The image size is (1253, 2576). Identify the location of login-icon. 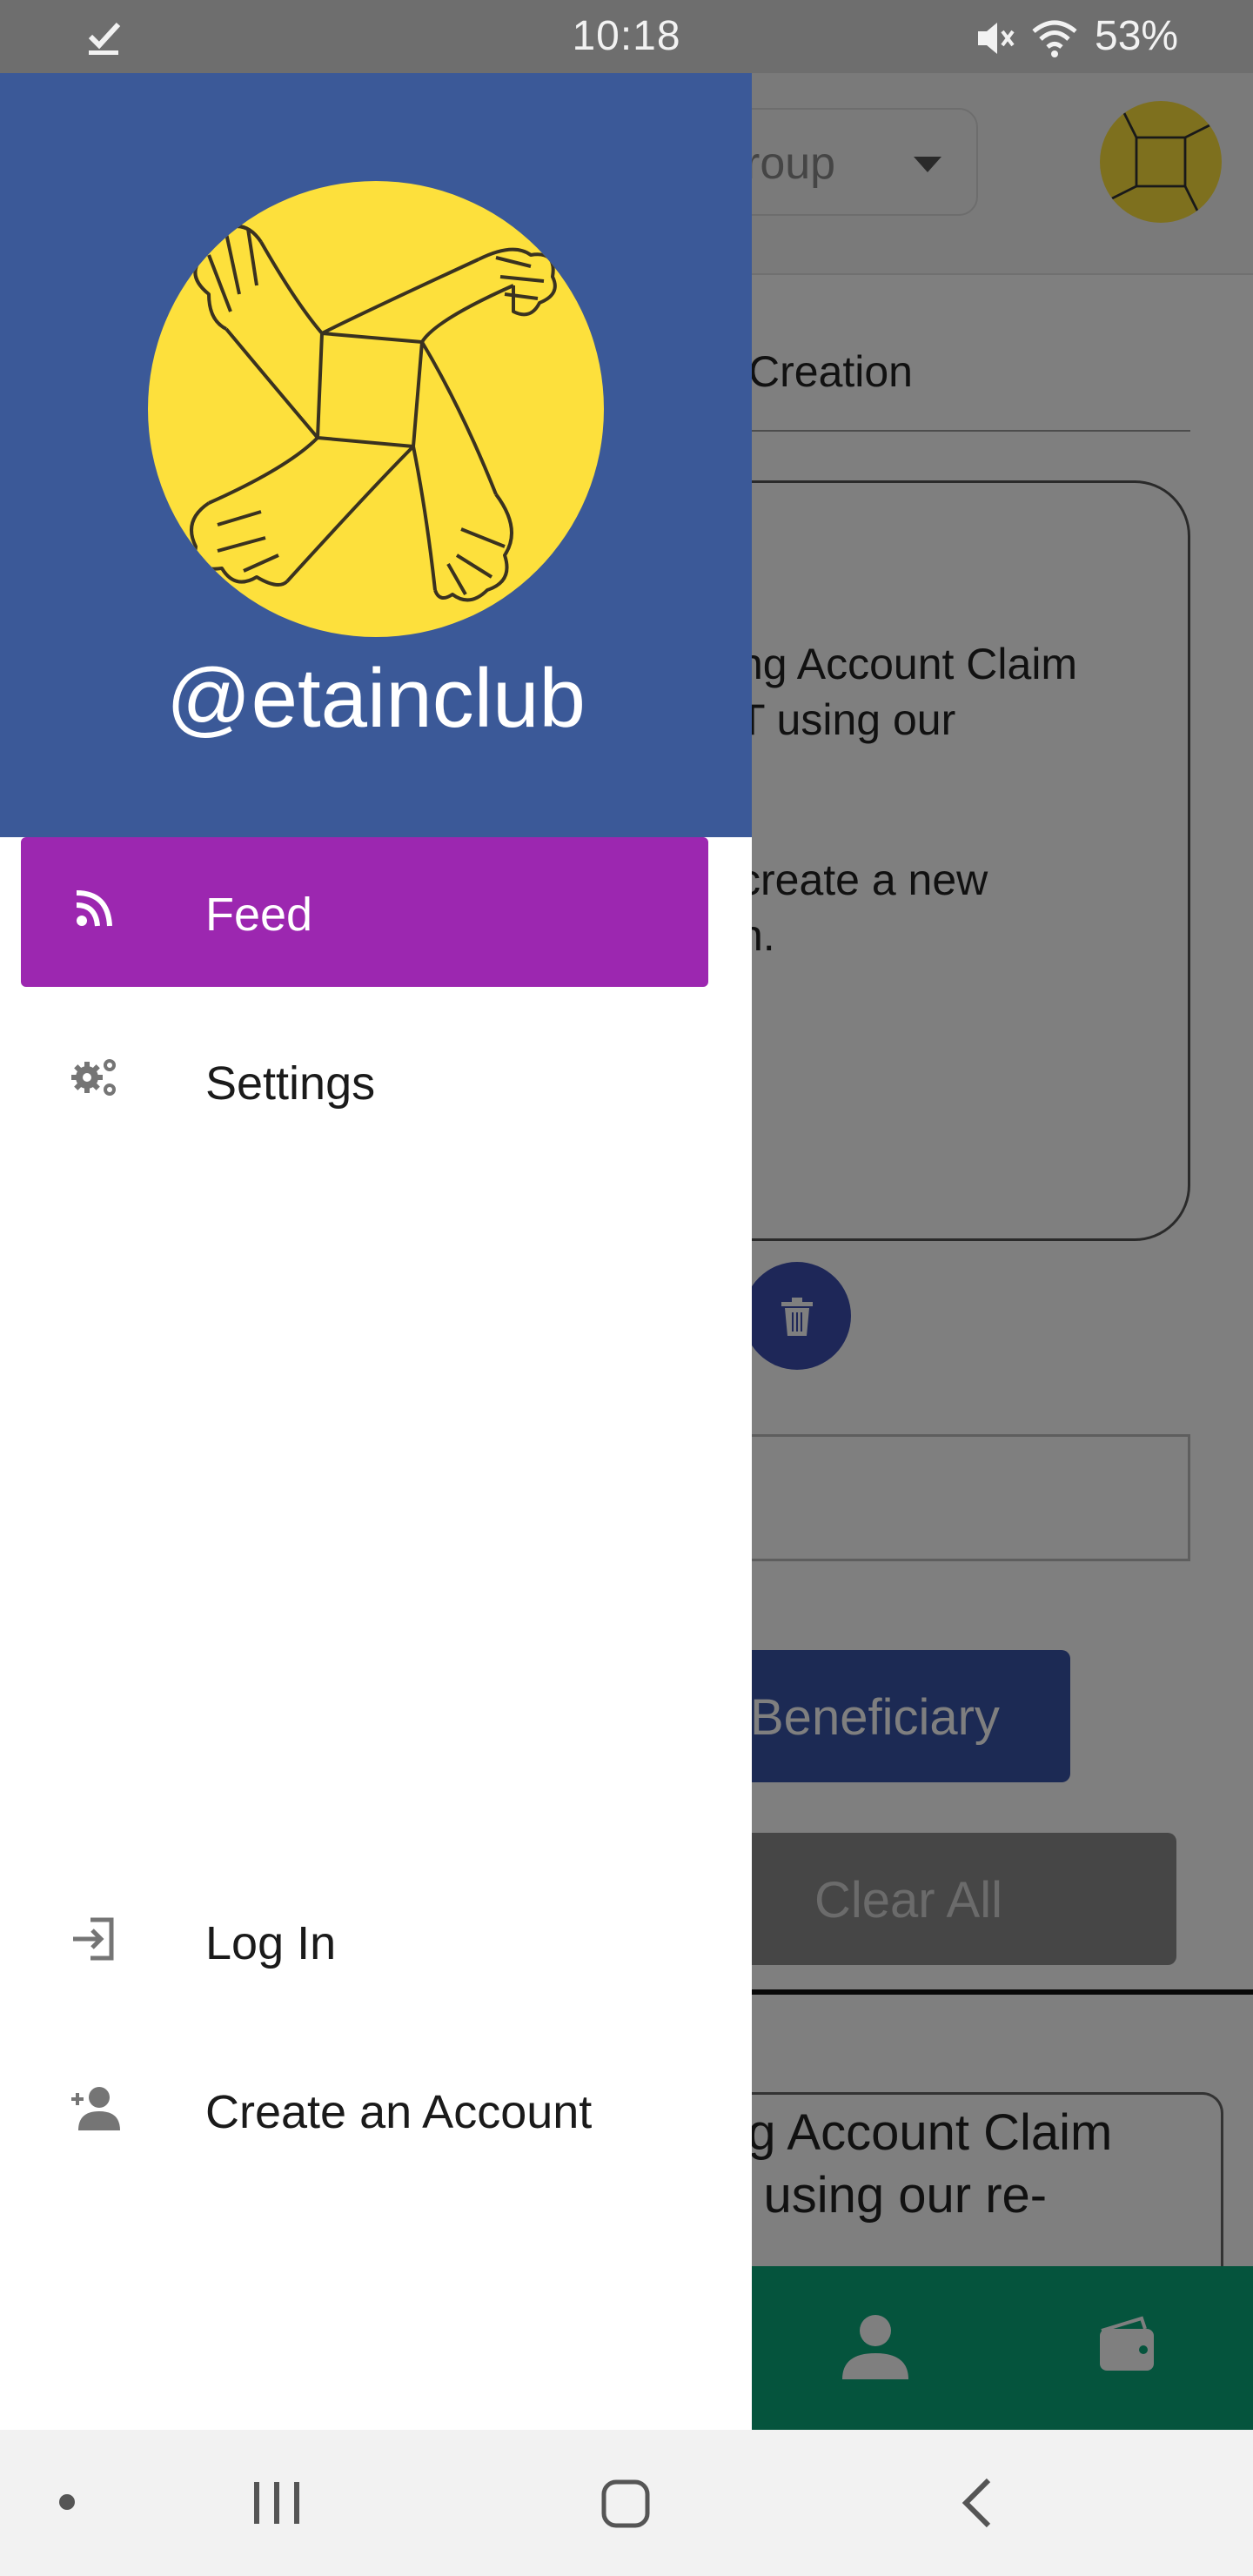
(93, 1939).